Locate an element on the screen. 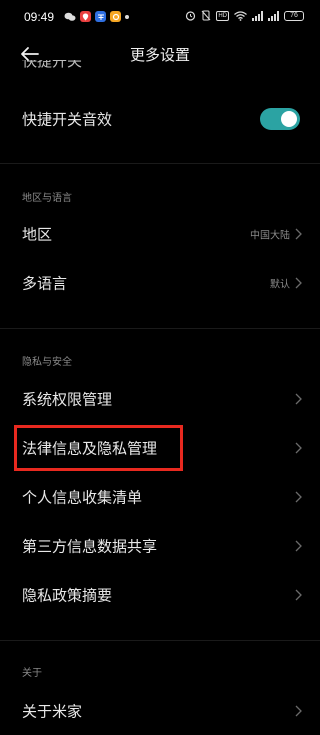 Image resolution: width=320 pixels, height=735 pixels. map-app-icon is located at coordinates (85, 16).